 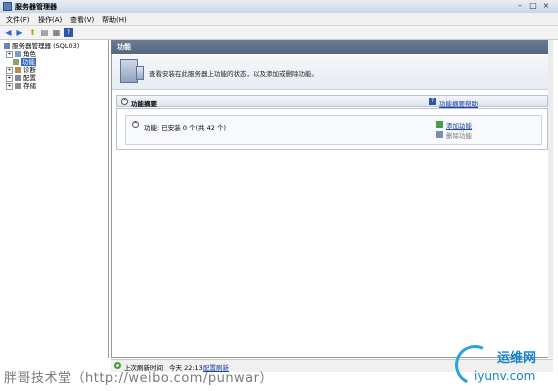 What do you see at coordinates (185, 128) in the screenshot?
I see `features-installed-text: 功能: 已安装 0 个(共 42 个)` at bounding box center [185, 128].